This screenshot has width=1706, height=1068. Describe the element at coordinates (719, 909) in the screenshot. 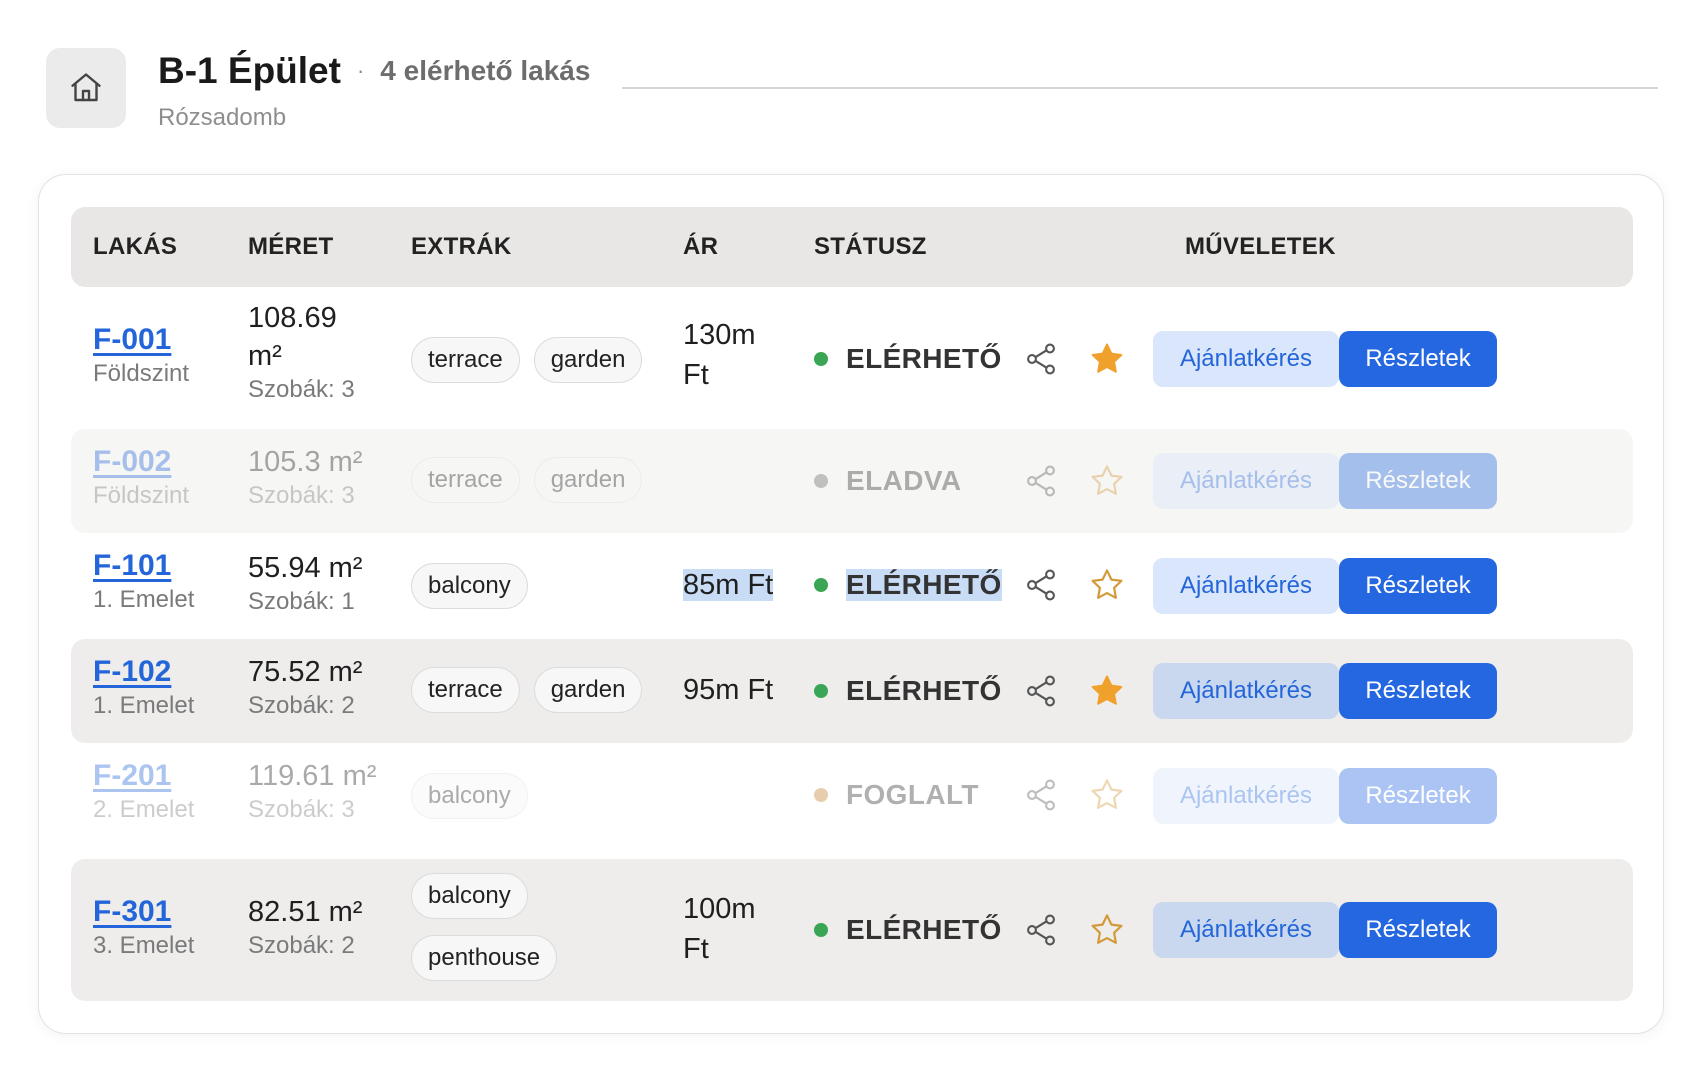

I see `unit-price: 100m` at that location.